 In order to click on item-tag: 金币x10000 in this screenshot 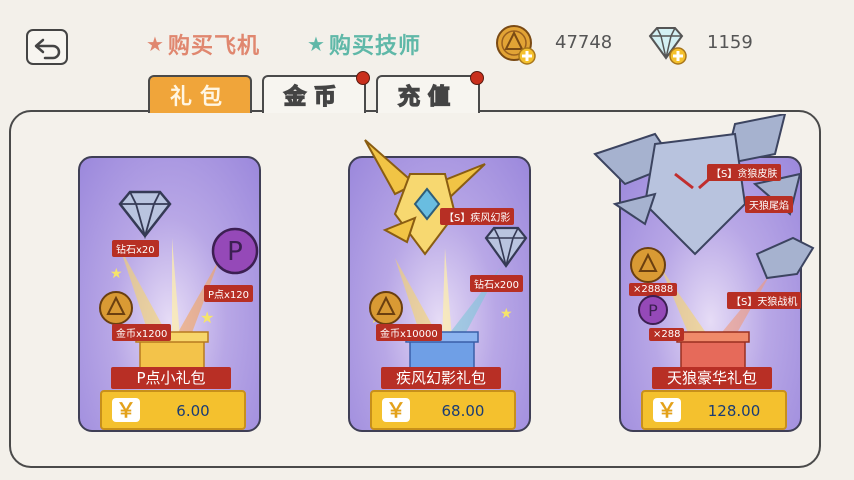, I will do `click(409, 332)`.